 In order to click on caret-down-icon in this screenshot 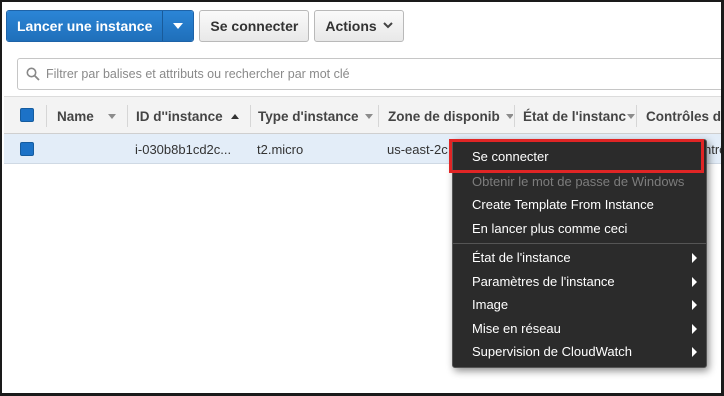, I will do `click(178, 26)`.